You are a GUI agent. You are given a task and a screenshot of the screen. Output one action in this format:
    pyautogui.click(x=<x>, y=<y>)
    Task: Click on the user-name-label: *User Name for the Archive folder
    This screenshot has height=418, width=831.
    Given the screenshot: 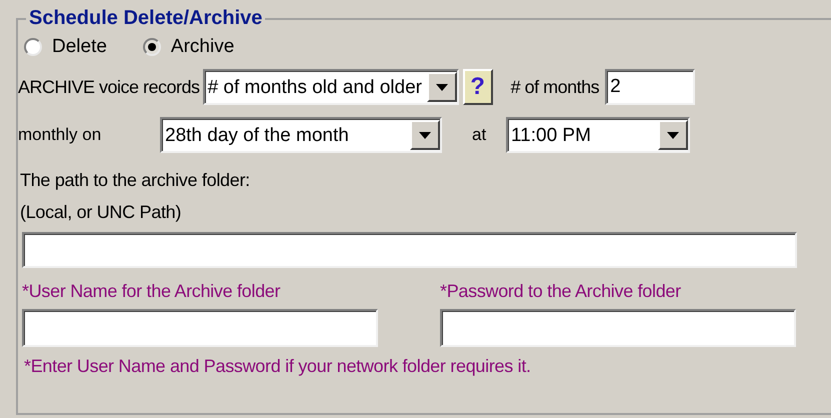 What is the action you would take?
    pyautogui.click(x=152, y=291)
    